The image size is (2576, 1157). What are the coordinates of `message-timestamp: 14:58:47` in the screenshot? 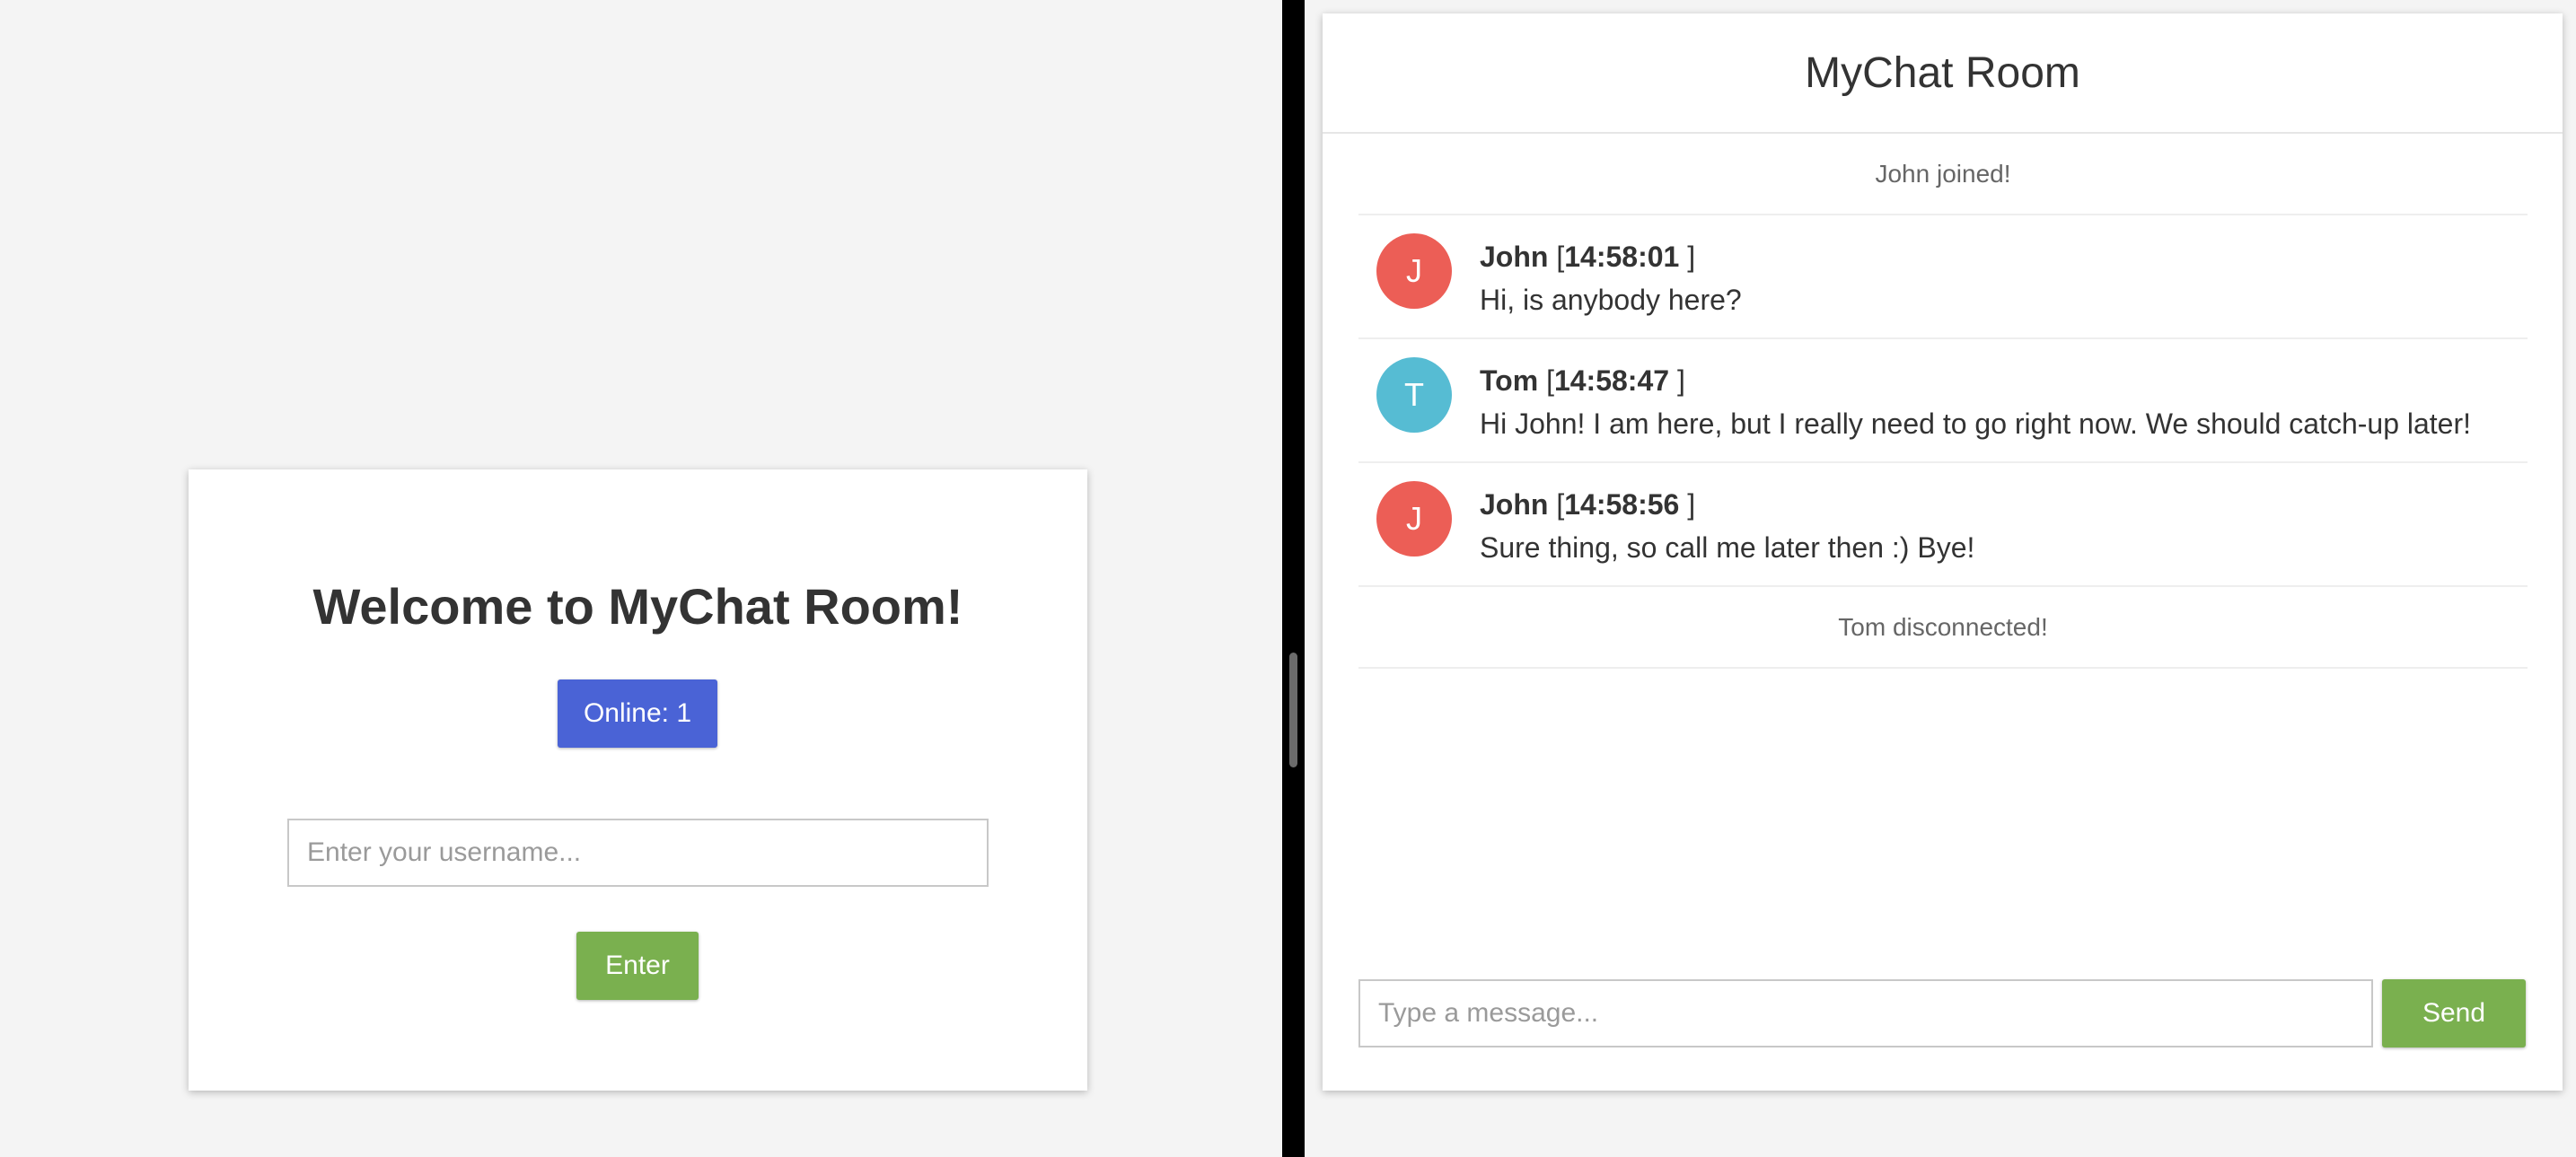 It's located at (1611, 380).